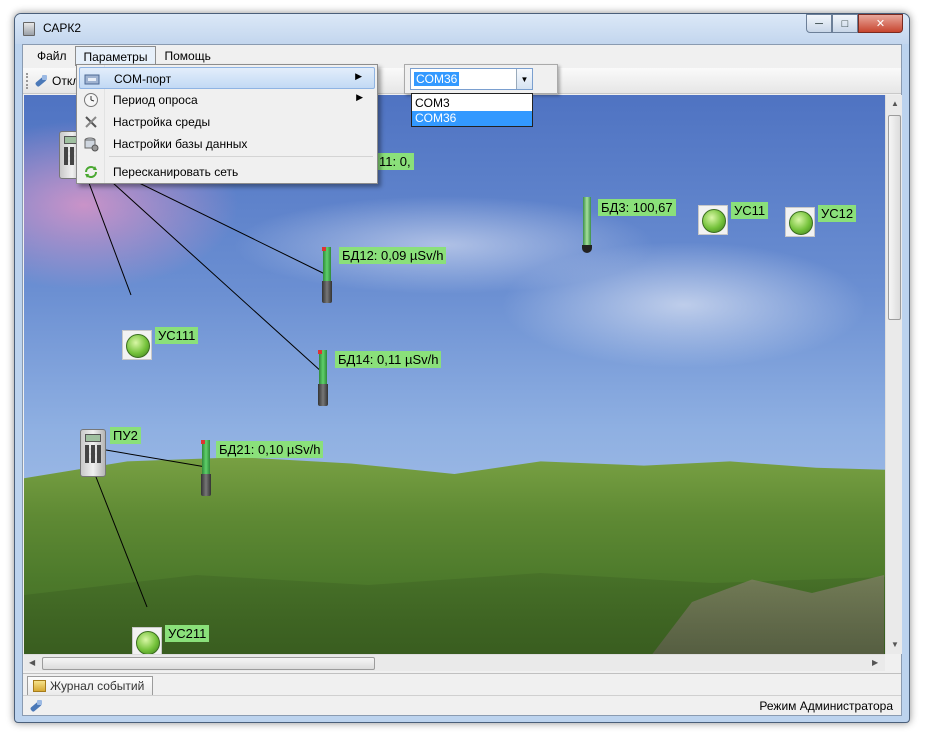 The image size is (926, 740). I want to click on unit-us12-icon, so click(800, 222).